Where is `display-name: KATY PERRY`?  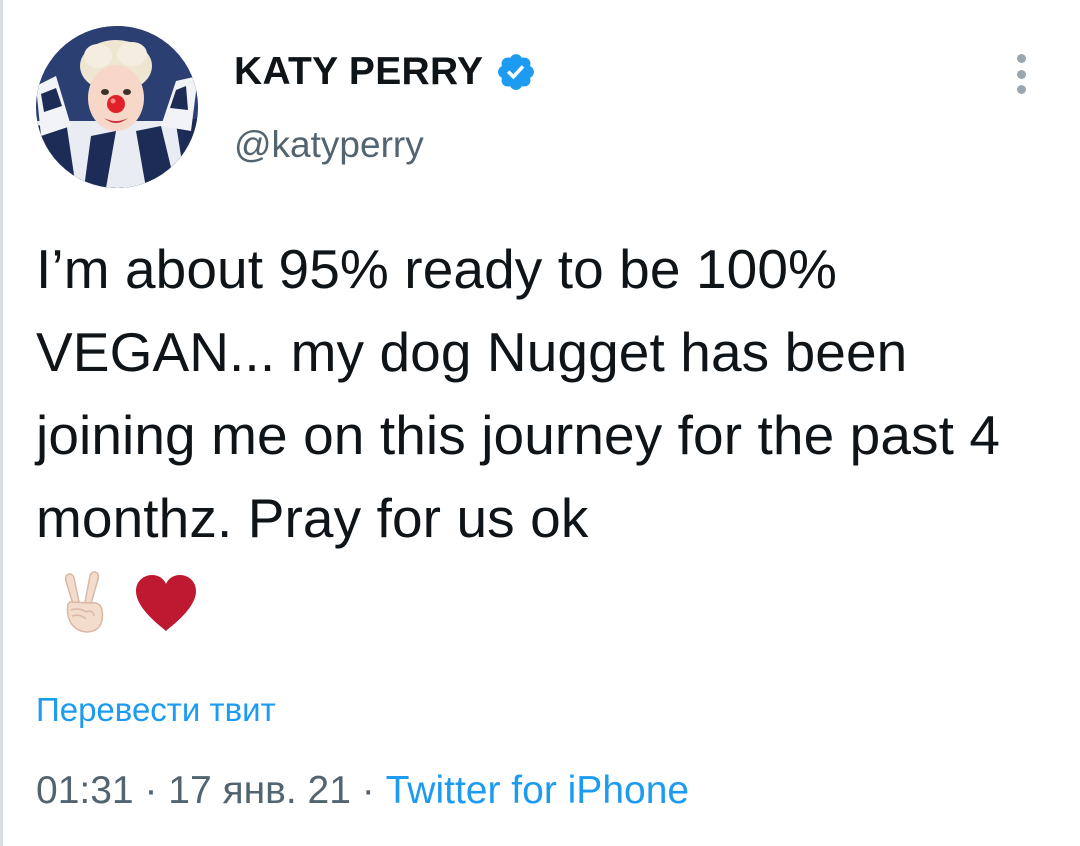
display-name: KATY PERRY is located at coordinates (358, 72).